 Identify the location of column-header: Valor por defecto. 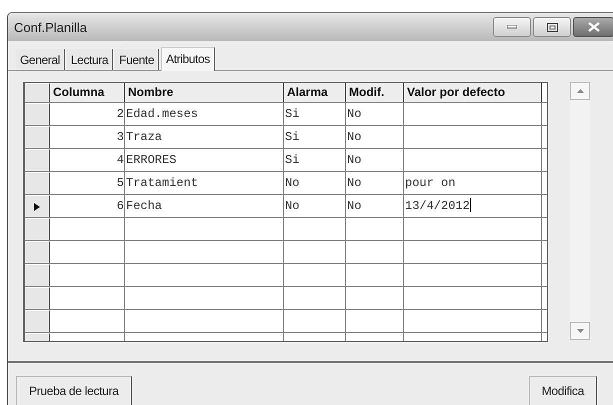
(473, 92).